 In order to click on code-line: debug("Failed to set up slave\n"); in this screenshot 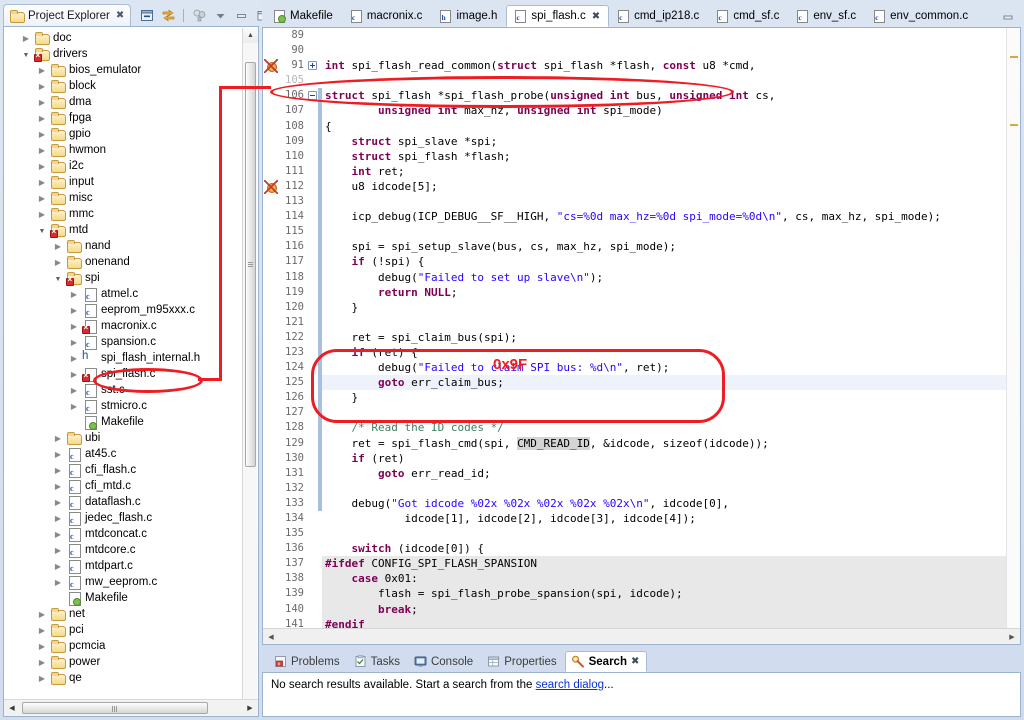, I will do `click(671, 277)`.